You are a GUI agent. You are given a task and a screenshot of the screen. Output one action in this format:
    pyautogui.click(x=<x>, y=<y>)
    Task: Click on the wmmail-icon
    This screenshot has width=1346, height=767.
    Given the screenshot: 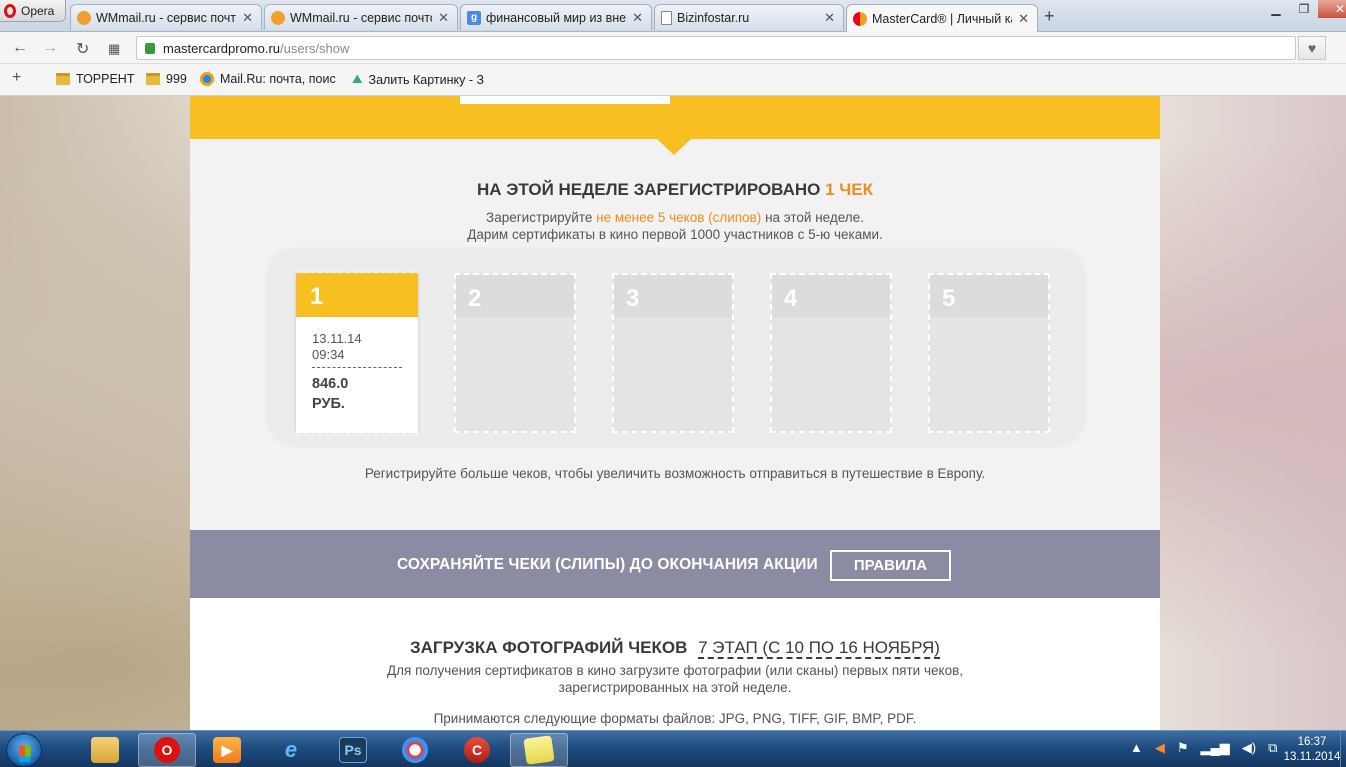 What is the action you would take?
    pyautogui.click(x=84, y=17)
    